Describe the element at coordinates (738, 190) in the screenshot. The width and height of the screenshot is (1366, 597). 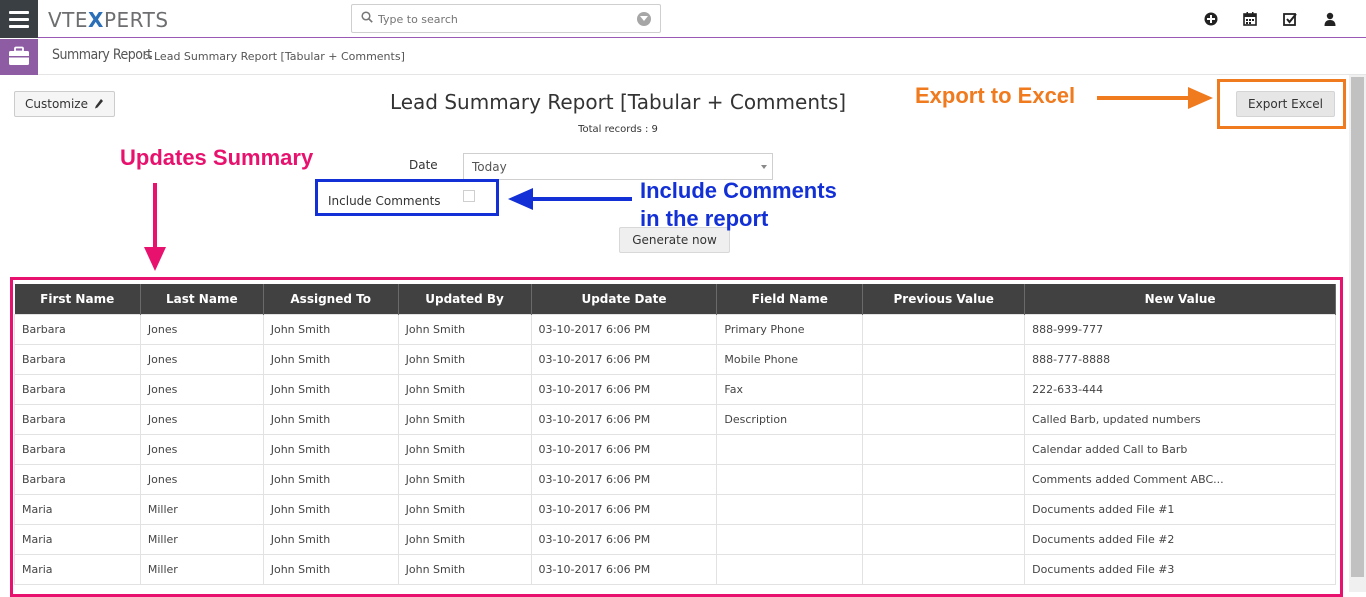
I see `annotation-include-line1: Include Comments` at that location.